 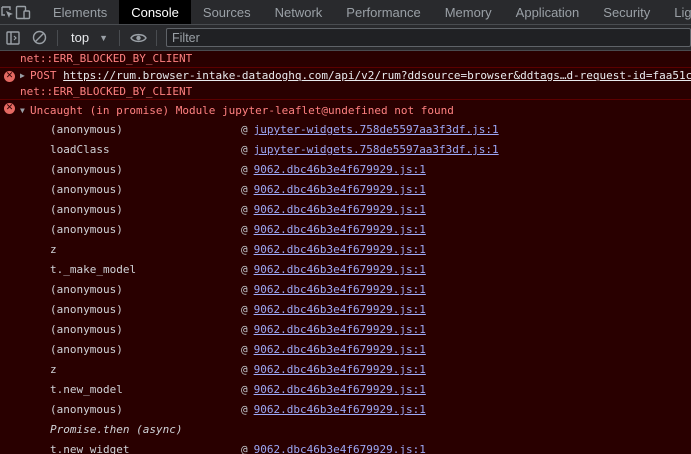 I want to click on sidebar-toggle-icon, so click(x=13, y=37).